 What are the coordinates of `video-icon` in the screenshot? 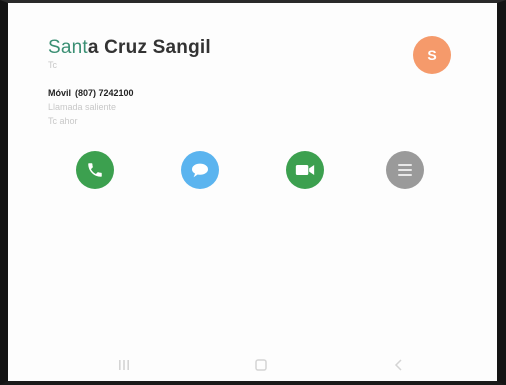 It's located at (305, 170).